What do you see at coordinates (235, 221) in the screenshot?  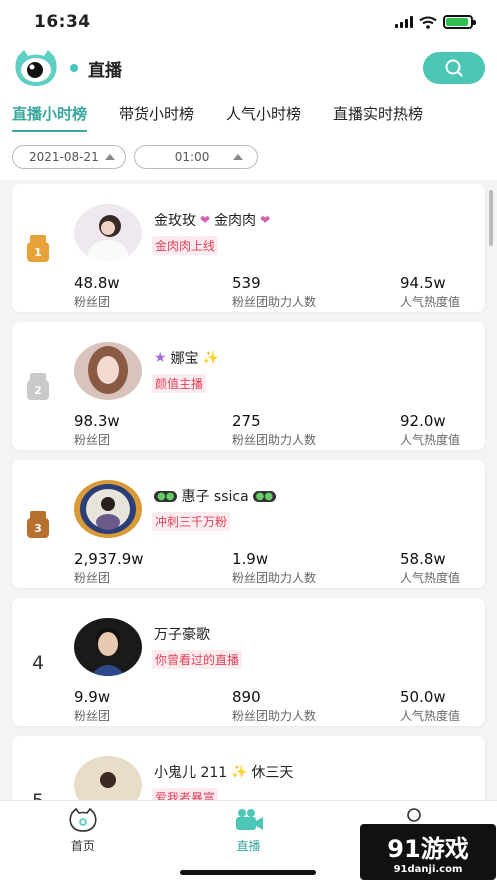 I see `name-part-b: 金肉肉` at bounding box center [235, 221].